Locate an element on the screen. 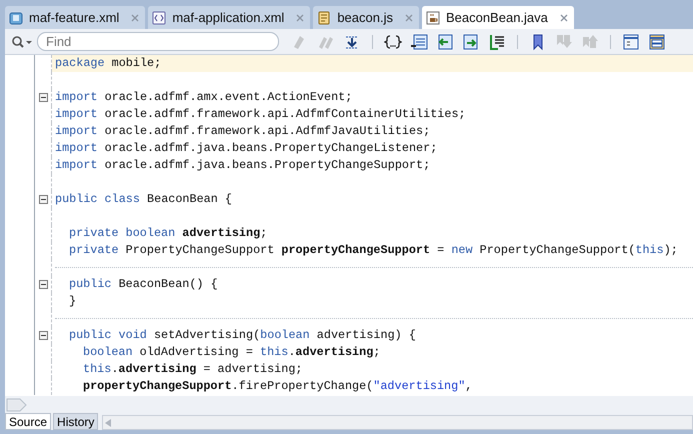 The image size is (693, 434). code-line: public BeaconBean() { is located at coordinates (143, 284).